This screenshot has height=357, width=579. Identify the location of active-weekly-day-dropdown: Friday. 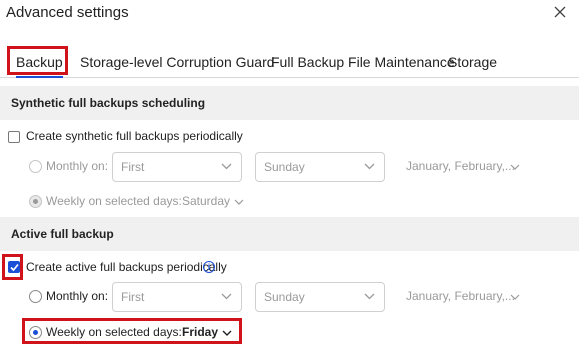
(207, 333).